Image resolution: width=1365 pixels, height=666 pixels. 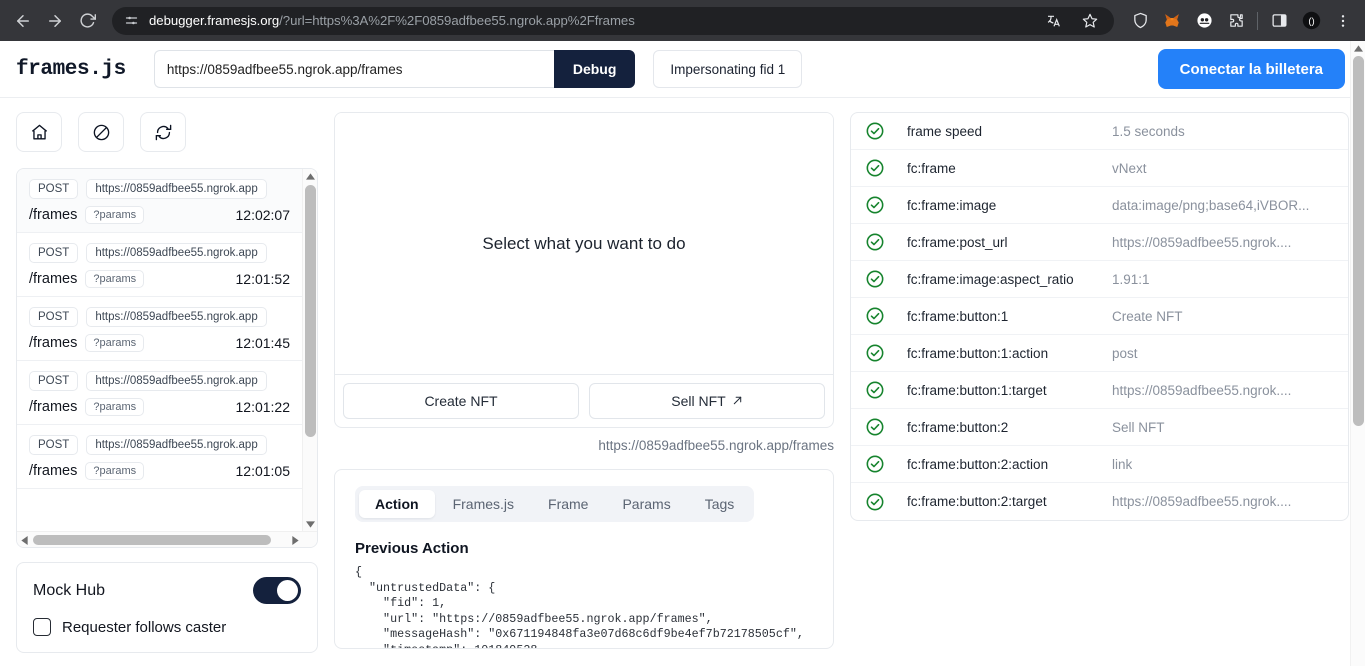 I want to click on scroll-down-arrow-icon, so click(x=310, y=524).